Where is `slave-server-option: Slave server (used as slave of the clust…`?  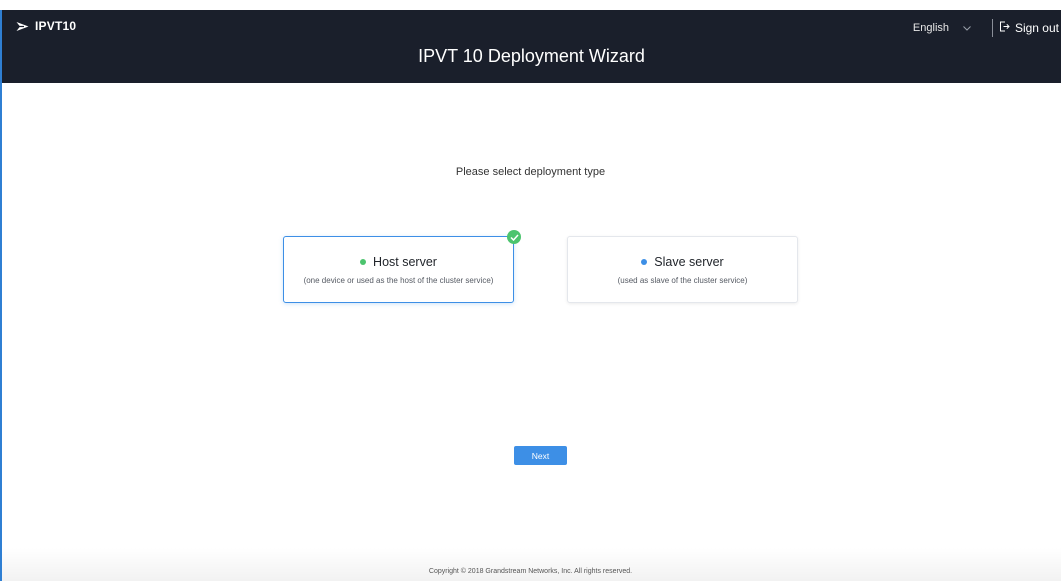
slave-server-option: Slave server (used as slave of the clust… is located at coordinates (682, 269).